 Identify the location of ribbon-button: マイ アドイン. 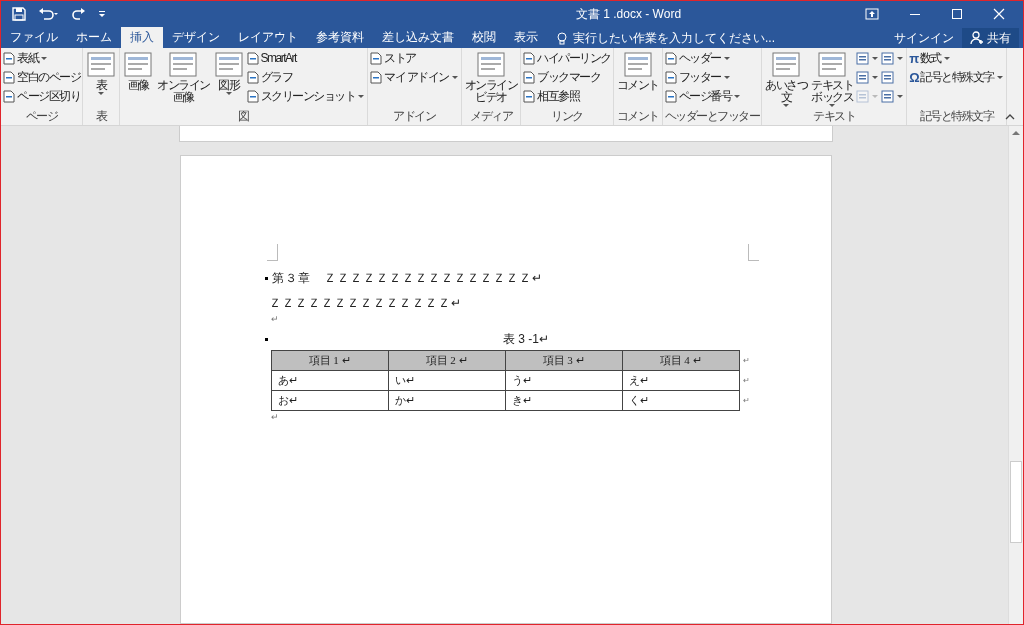
(414, 77).